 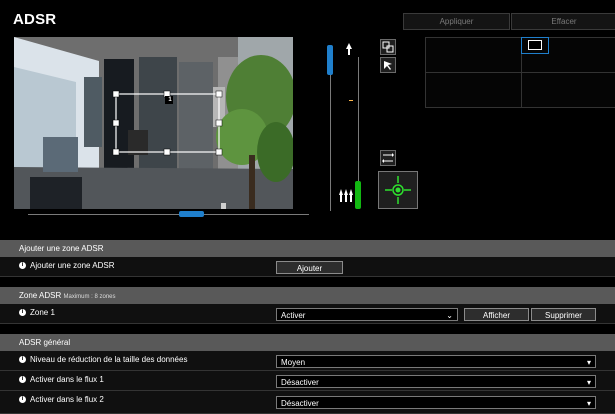 What do you see at coordinates (436, 361) in the screenshot?
I see `reduction-level-select: Moyen ▾` at bounding box center [436, 361].